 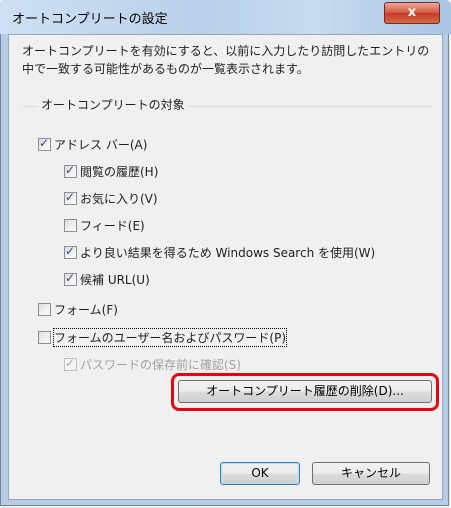 I want to click on checkbox-suggest-url-box, so click(x=70, y=278).